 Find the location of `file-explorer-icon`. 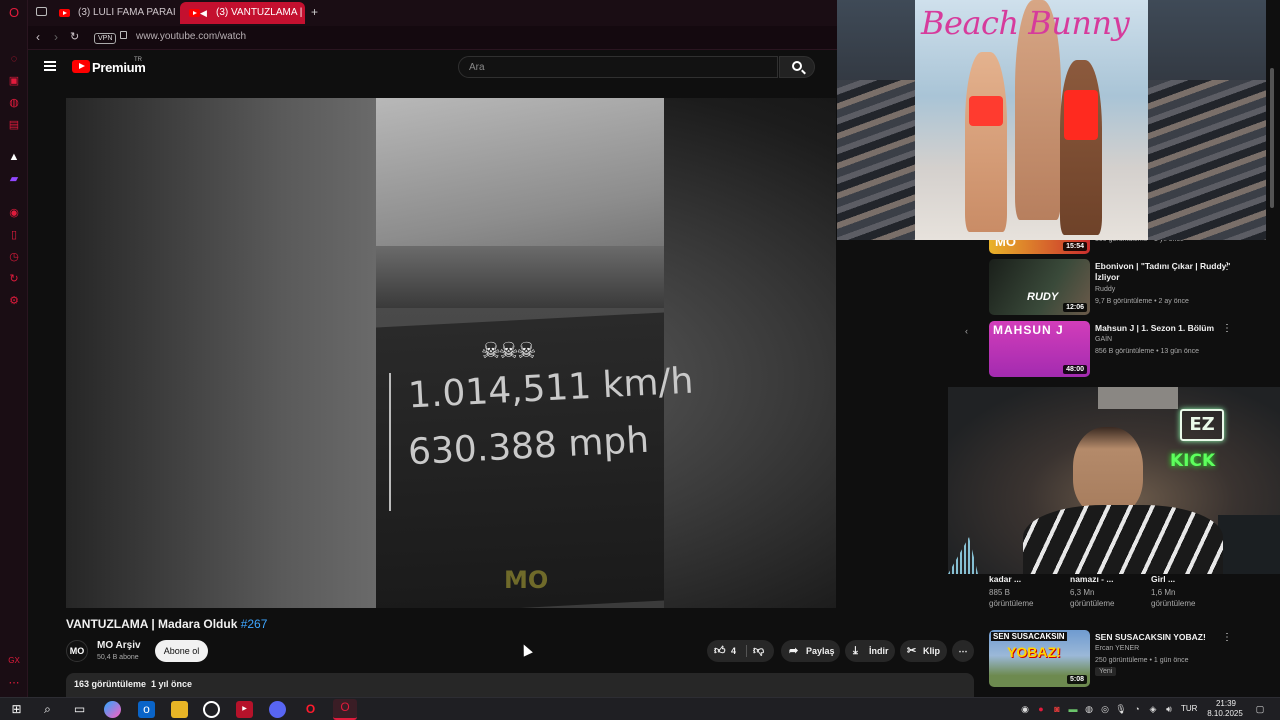

file-explorer-icon is located at coordinates (179, 709).